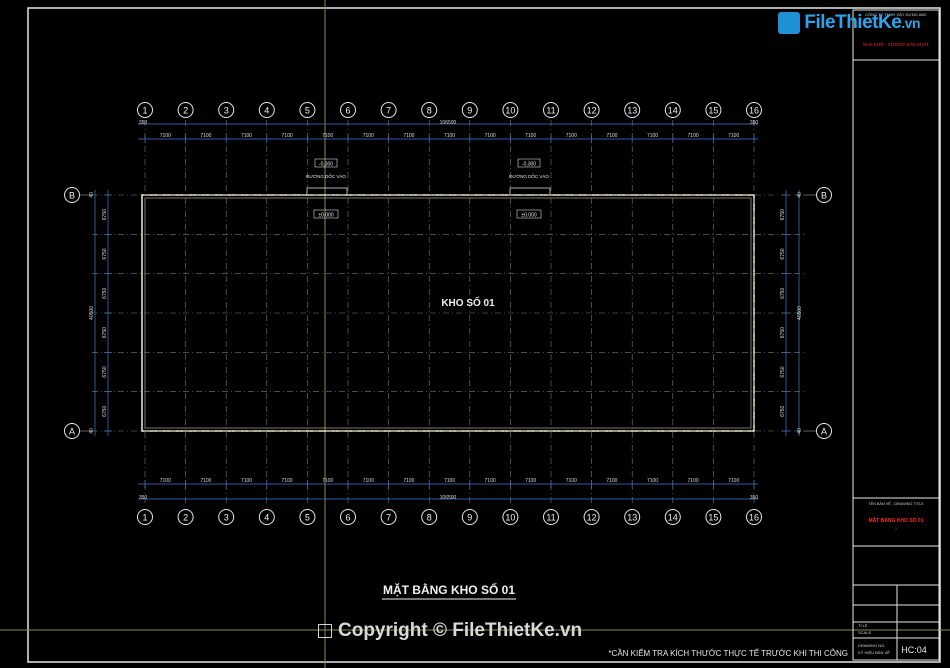 Image resolution: width=950 pixels, height=668 pixels. Describe the element at coordinates (326, 165) in the screenshot. I see `ramp-level: -0,300` at that location.